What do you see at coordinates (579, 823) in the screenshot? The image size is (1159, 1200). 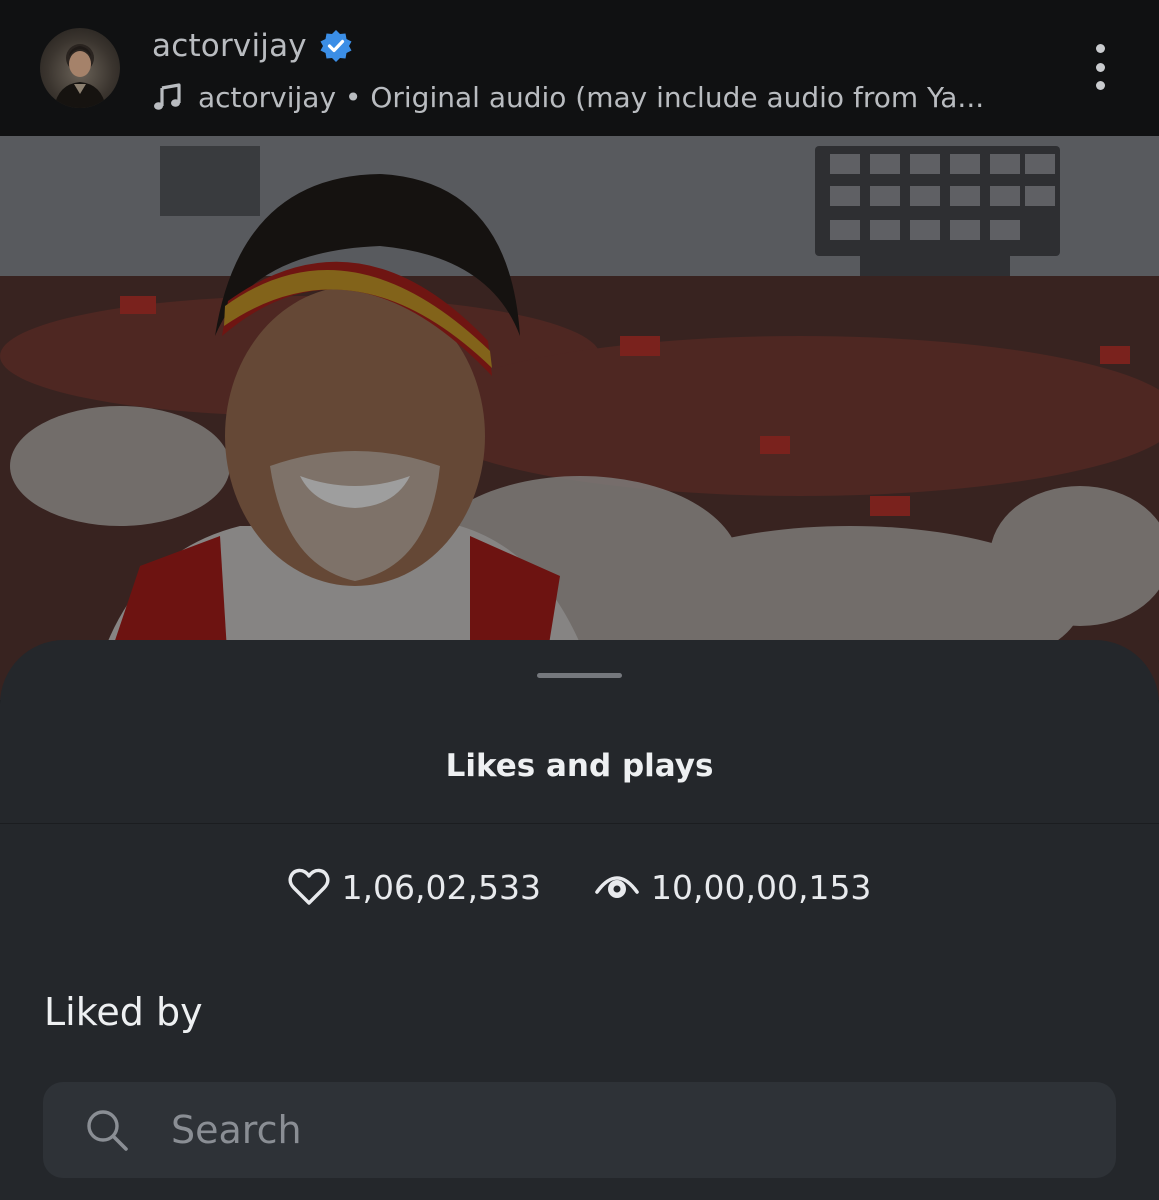 I see `sheet-divider` at bounding box center [579, 823].